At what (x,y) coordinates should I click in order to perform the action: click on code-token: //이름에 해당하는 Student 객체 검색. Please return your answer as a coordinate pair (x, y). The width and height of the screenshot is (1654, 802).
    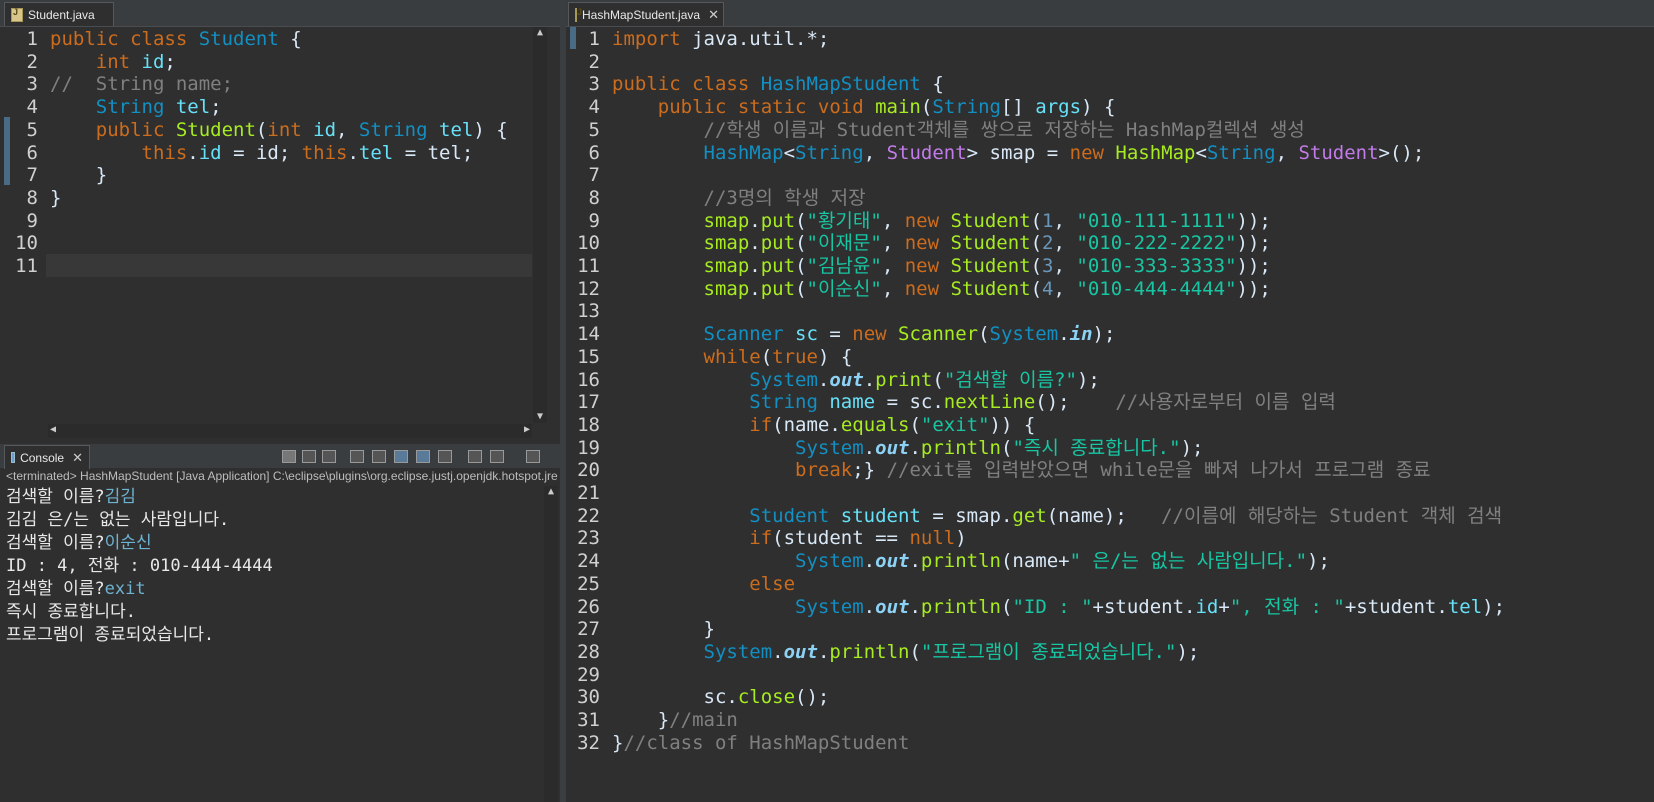
    Looking at the image, I should click on (1332, 515).